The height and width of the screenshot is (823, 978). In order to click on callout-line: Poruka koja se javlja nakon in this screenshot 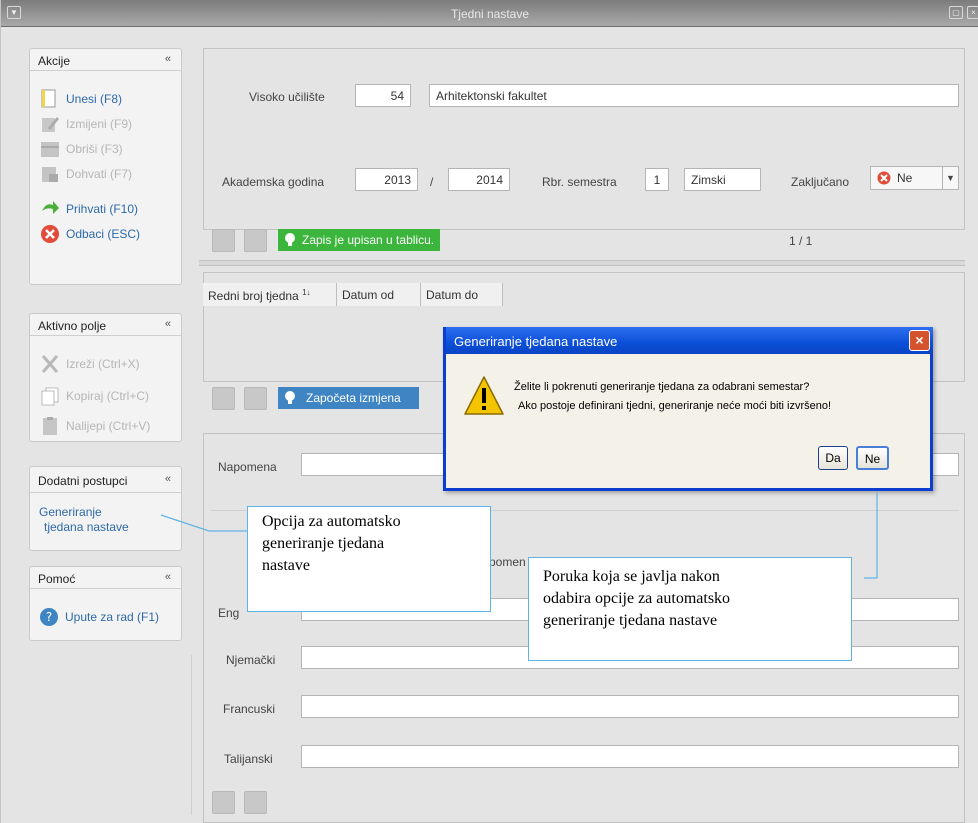, I will do `click(631, 576)`.